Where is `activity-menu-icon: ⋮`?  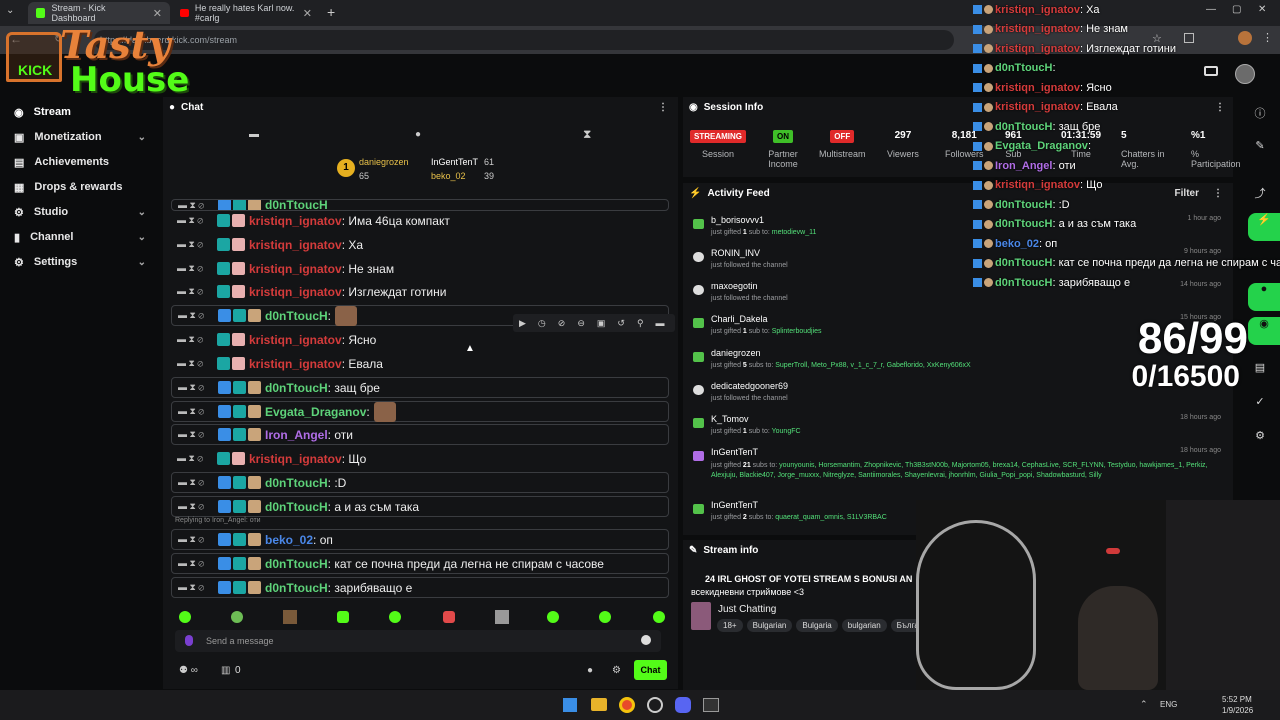
activity-menu-icon: ⋮ is located at coordinates (1218, 193).